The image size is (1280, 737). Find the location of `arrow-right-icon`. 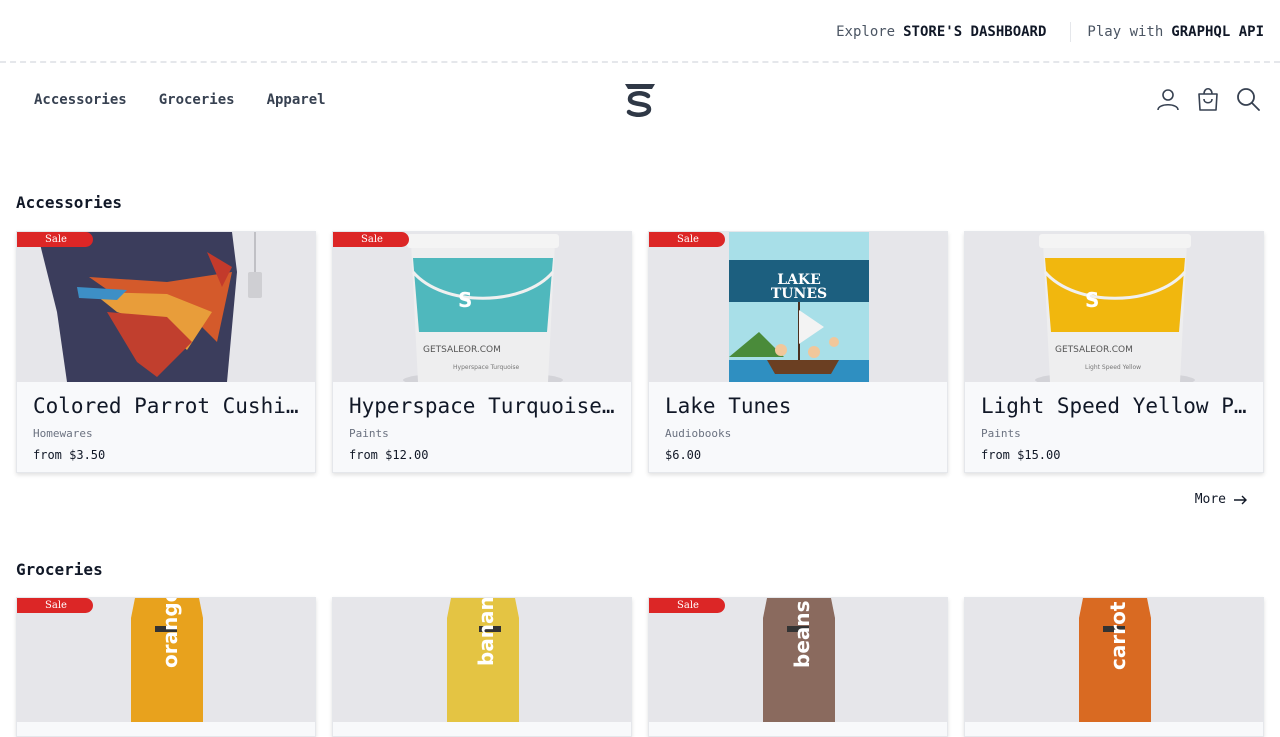

arrow-right-icon is located at coordinates (1240, 499).